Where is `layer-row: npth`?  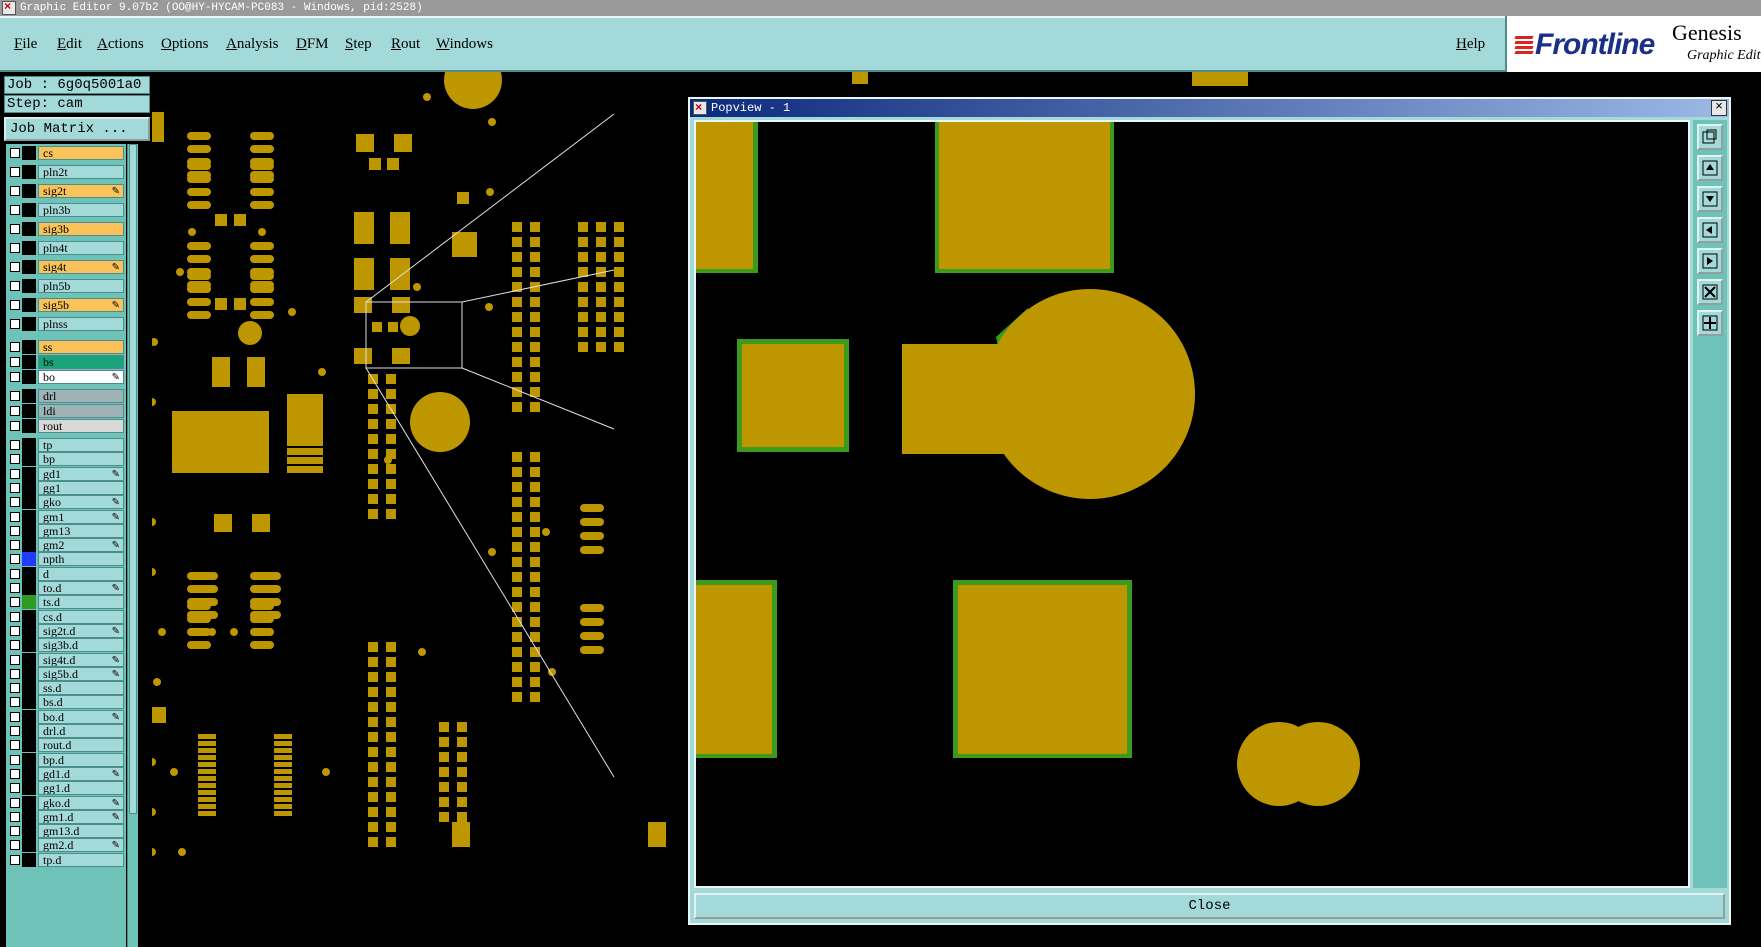 layer-row: npth is located at coordinates (66, 559).